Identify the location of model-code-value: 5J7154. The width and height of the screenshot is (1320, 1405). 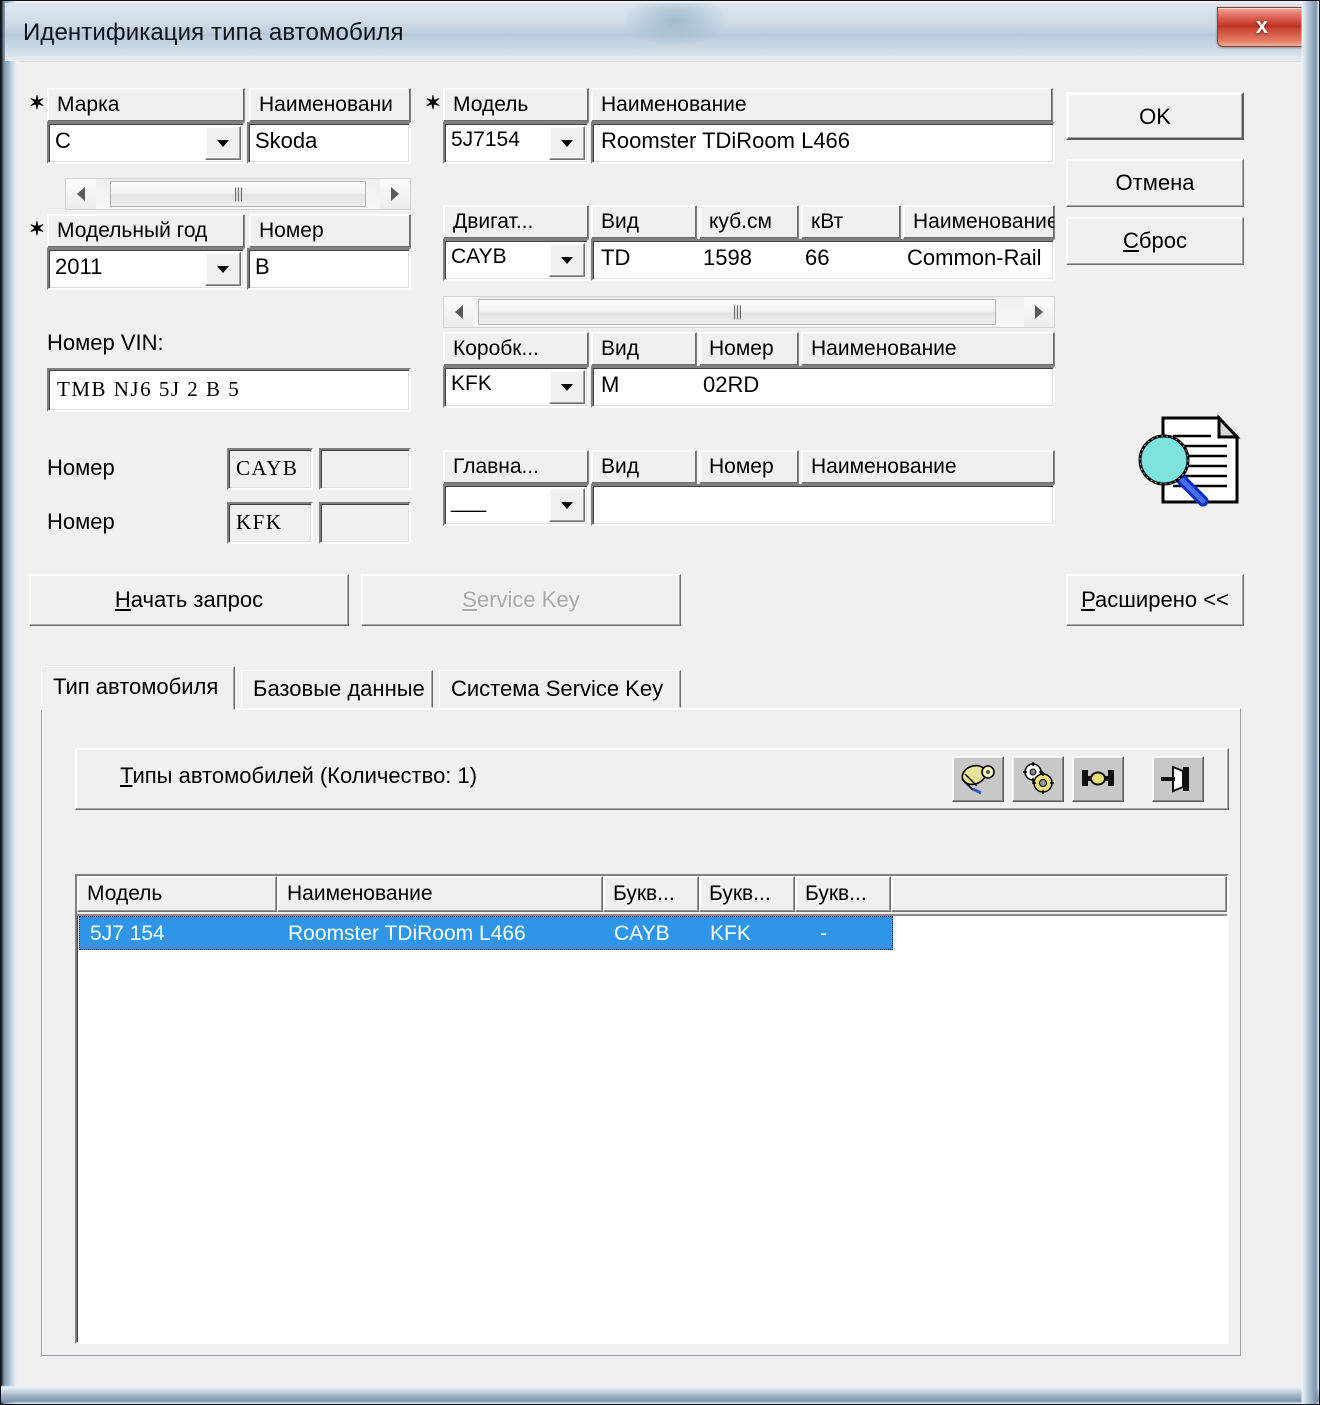
(485, 139).